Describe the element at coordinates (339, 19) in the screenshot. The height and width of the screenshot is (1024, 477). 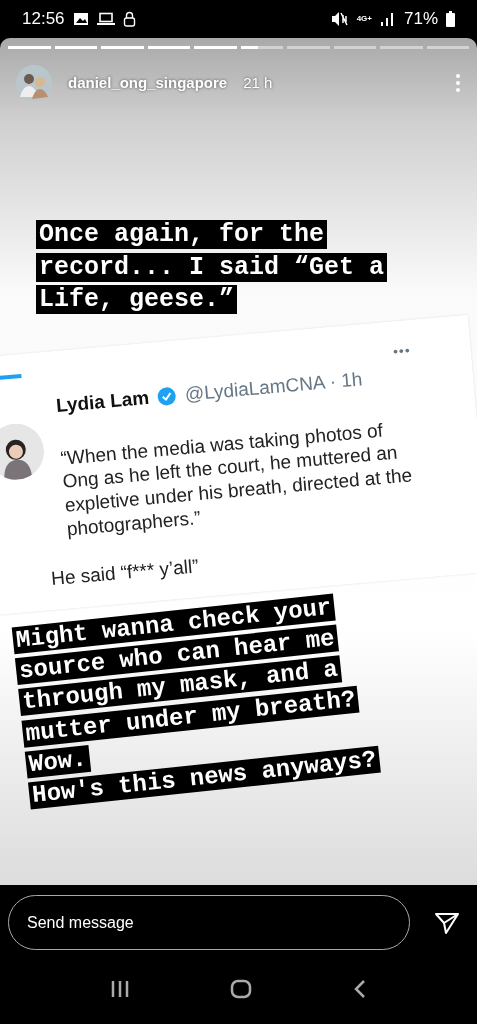
I see `mute-icon` at that location.